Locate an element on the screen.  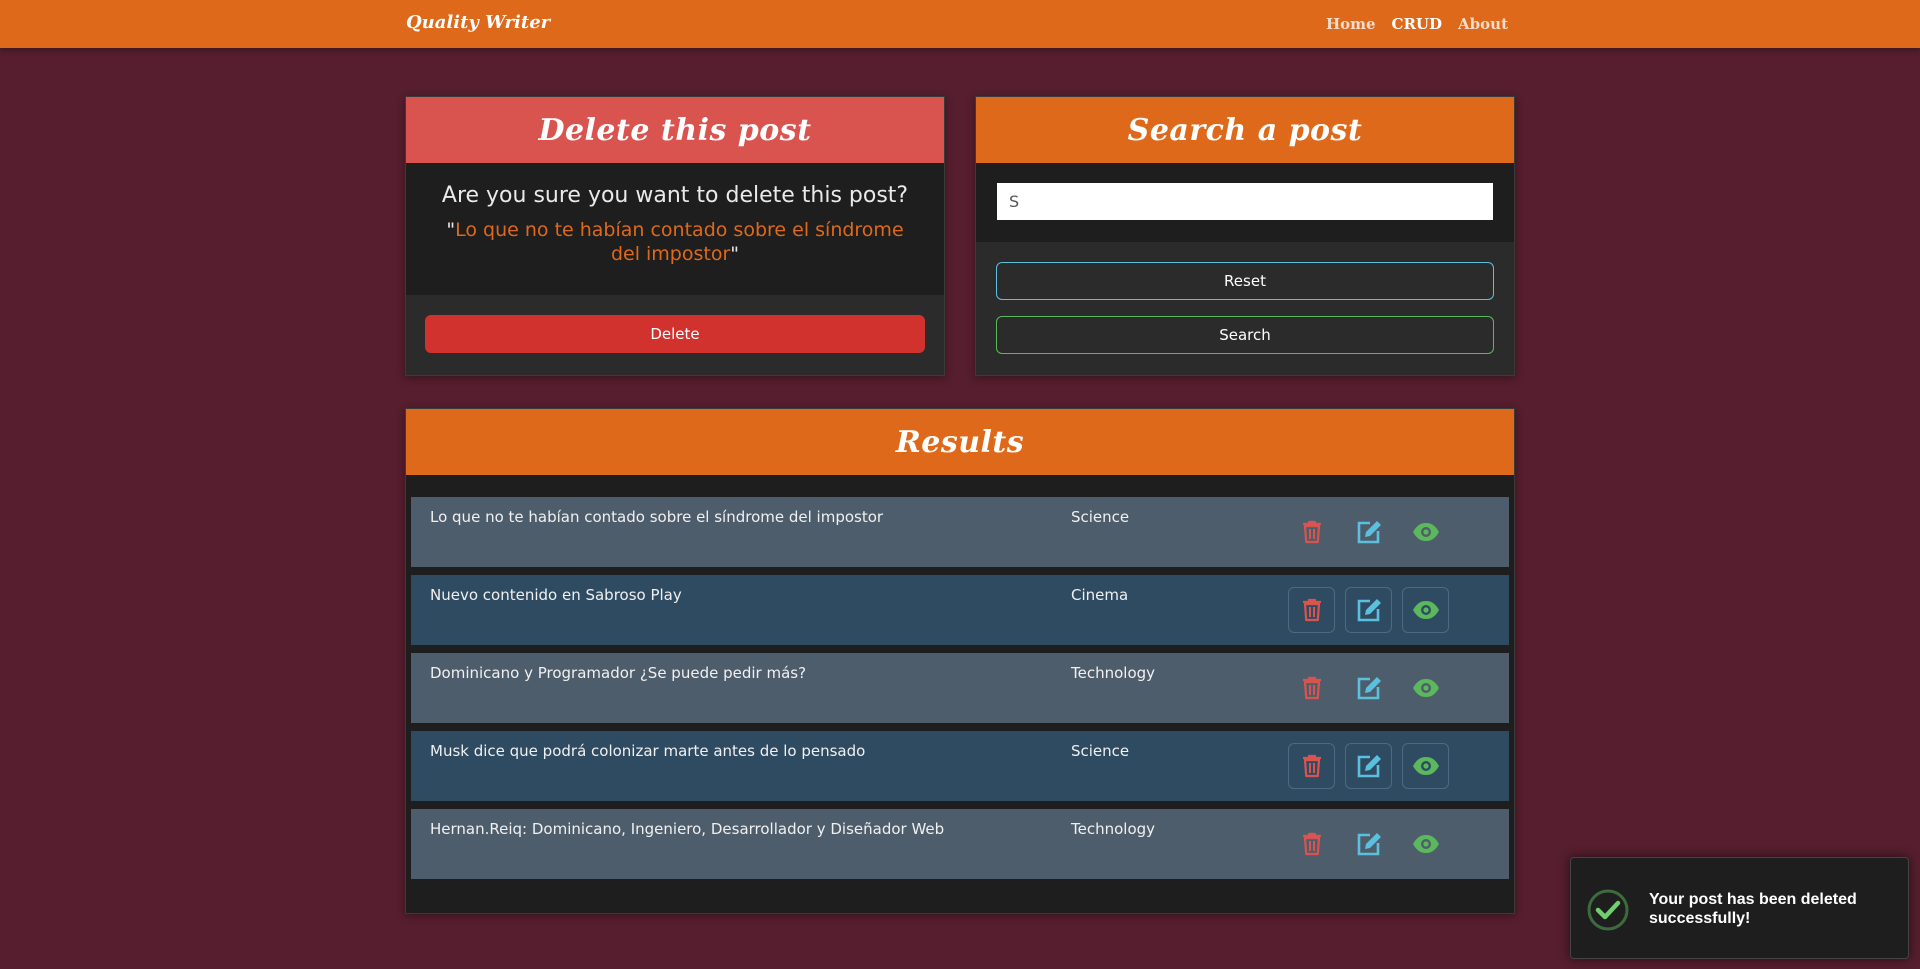
success-toast: Your post has been deleted successfully! is located at coordinates (1739, 908).